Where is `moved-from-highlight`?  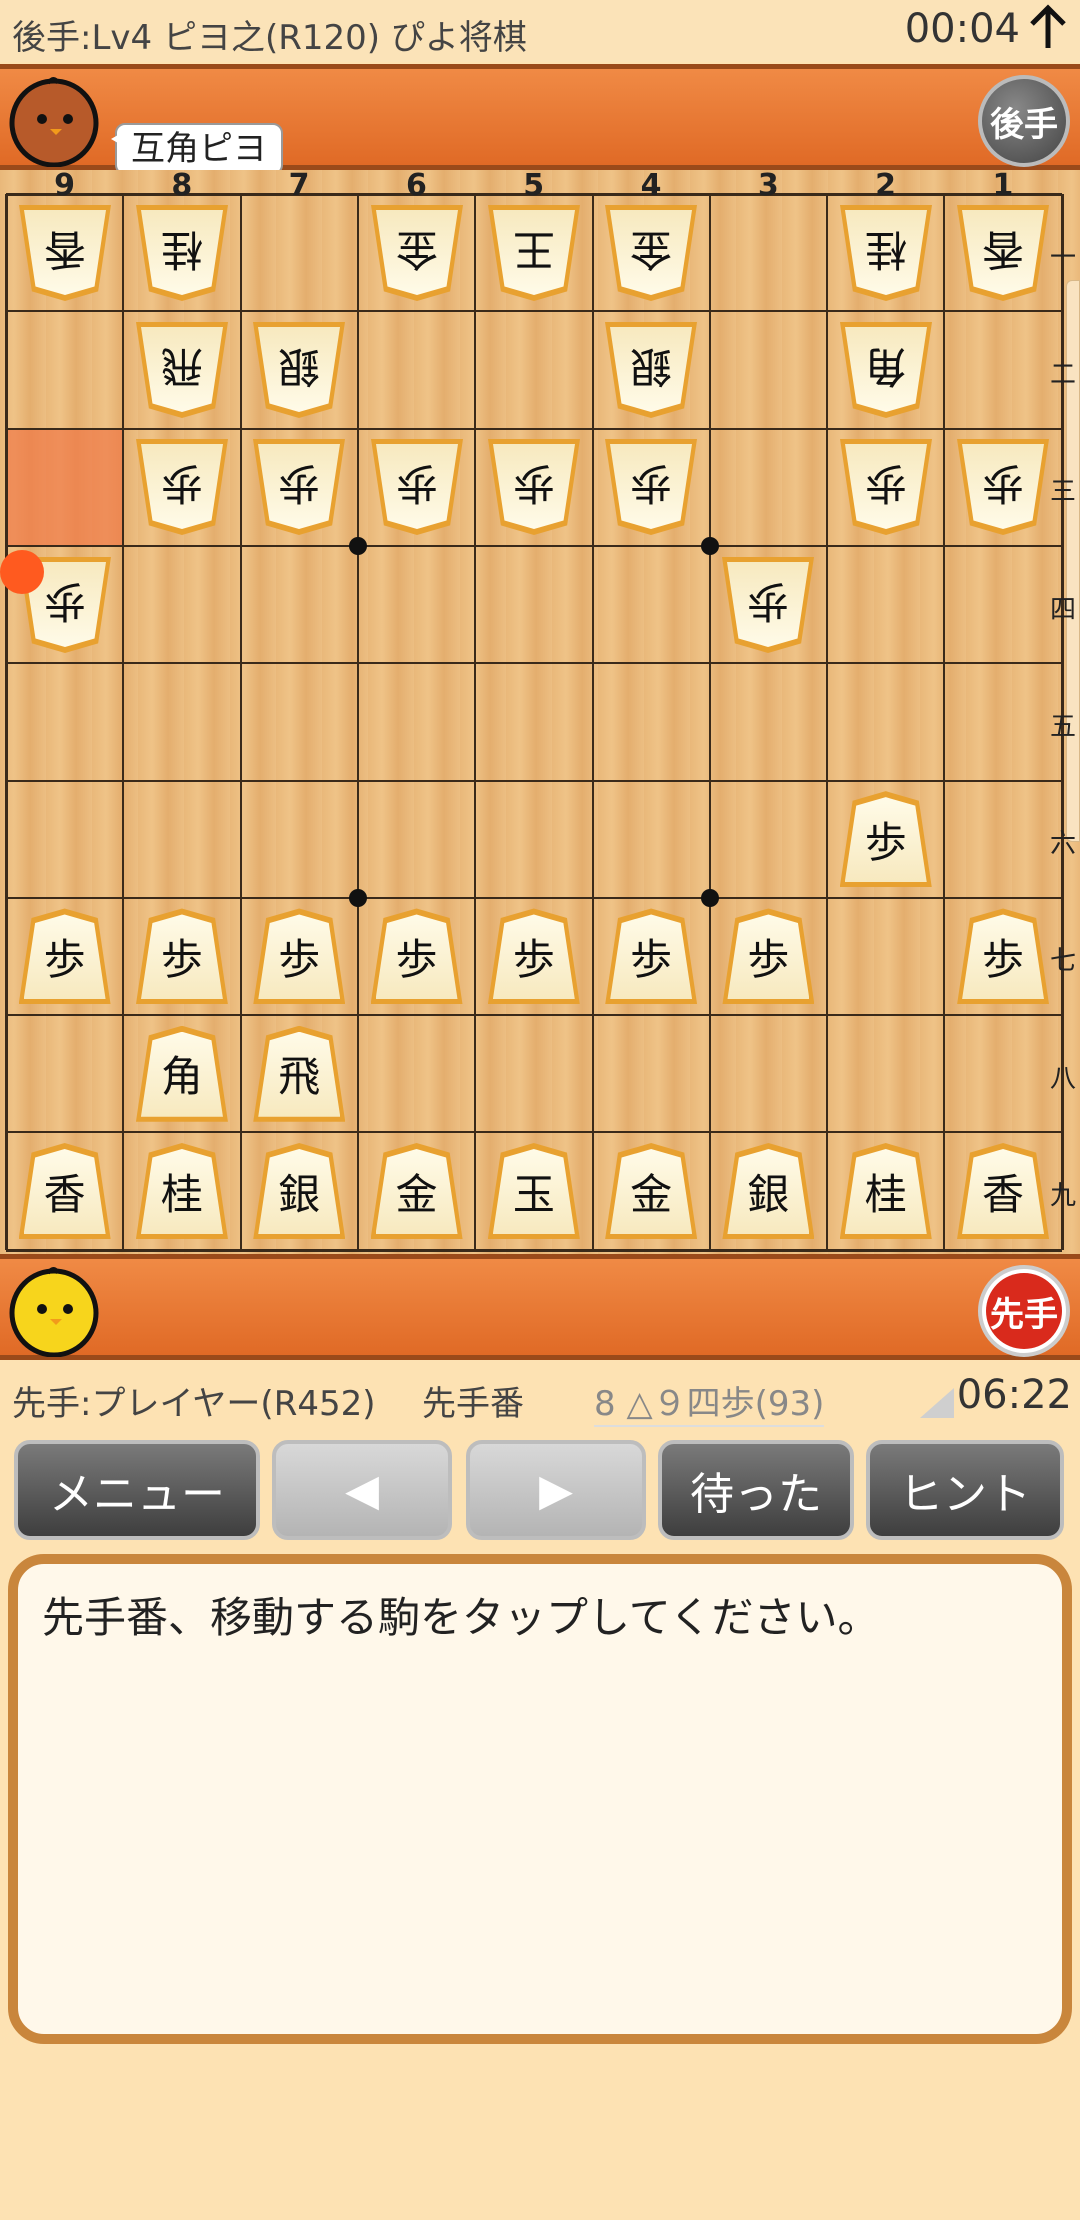
moved-from-highlight is located at coordinates (65, 487).